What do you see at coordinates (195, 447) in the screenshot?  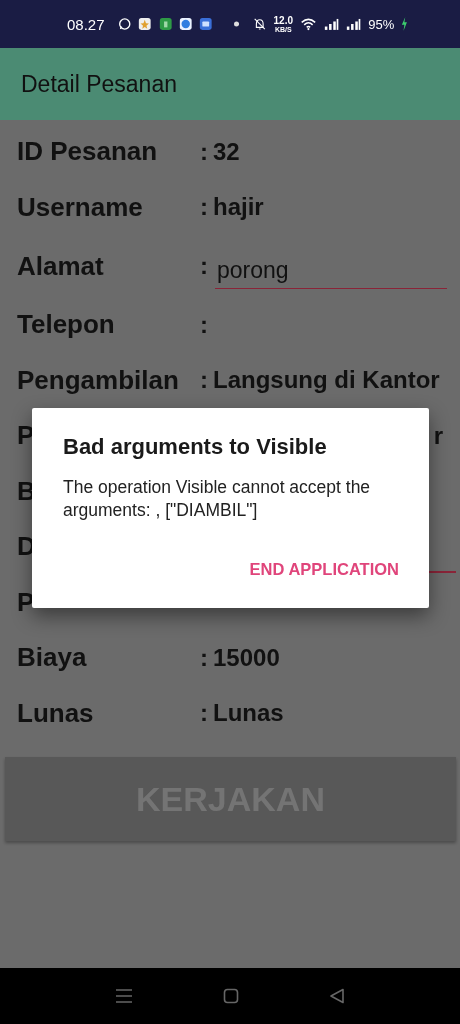 I see `dialog-title: Bad arguments to Visible` at bounding box center [195, 447].